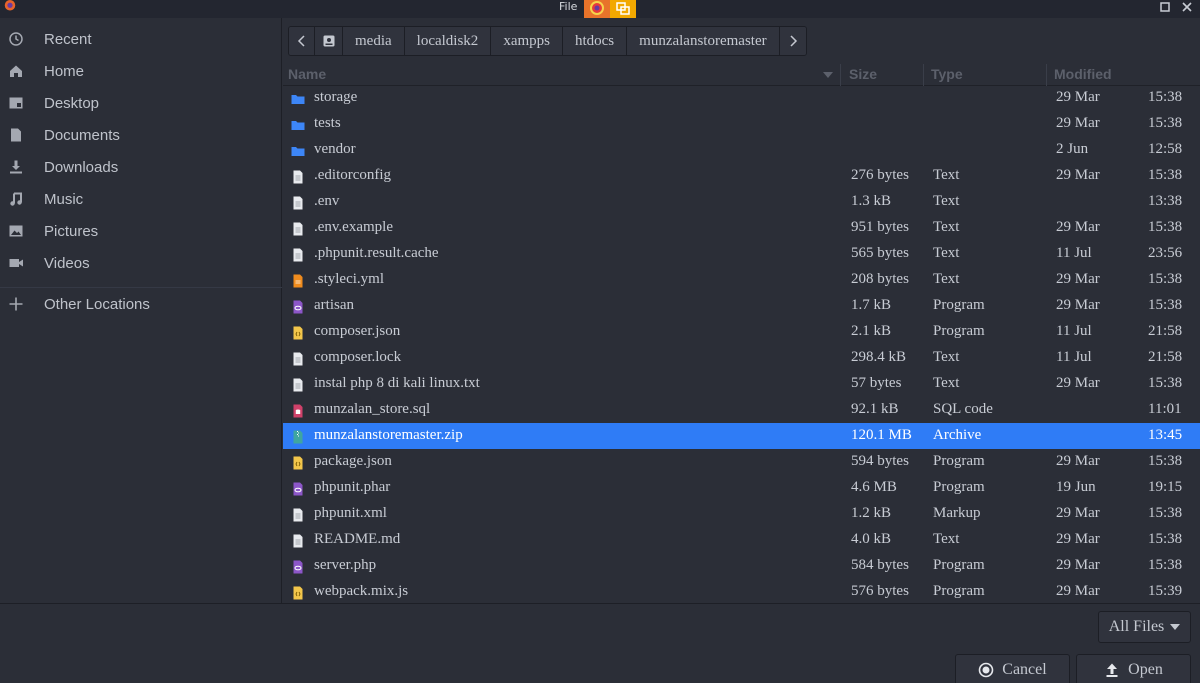 The image size is (1200, 683). Describe the element at coordinates (1076, 487) in the screenshot. I see `file-date: 19 Jun` at that location.